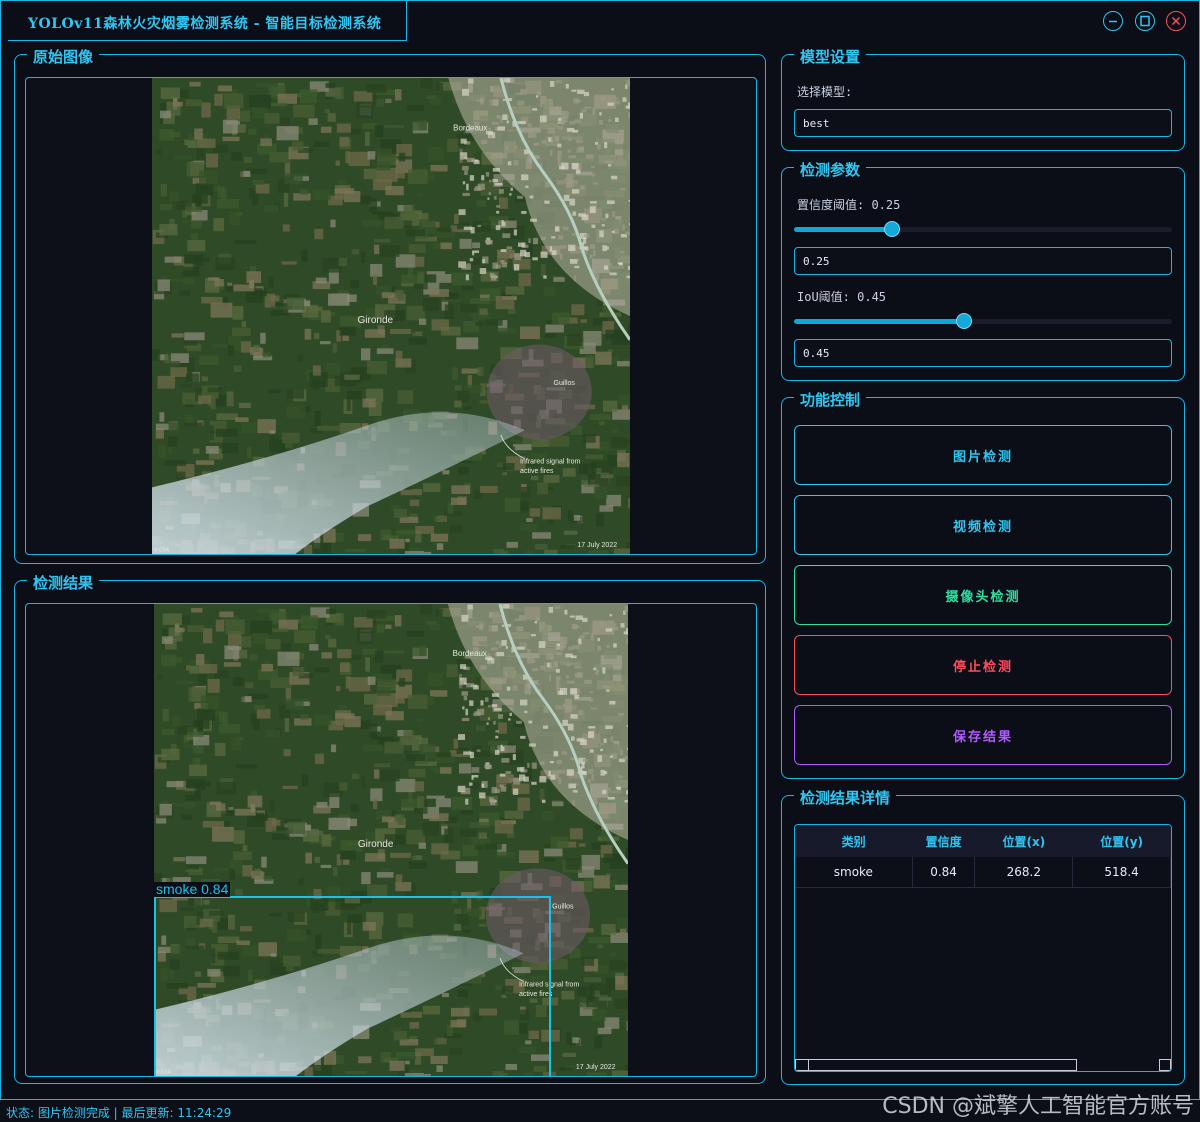 The width and height of the screenshot is (1200, 1122). I want to click on minimize-icon, so click(1113, 21).